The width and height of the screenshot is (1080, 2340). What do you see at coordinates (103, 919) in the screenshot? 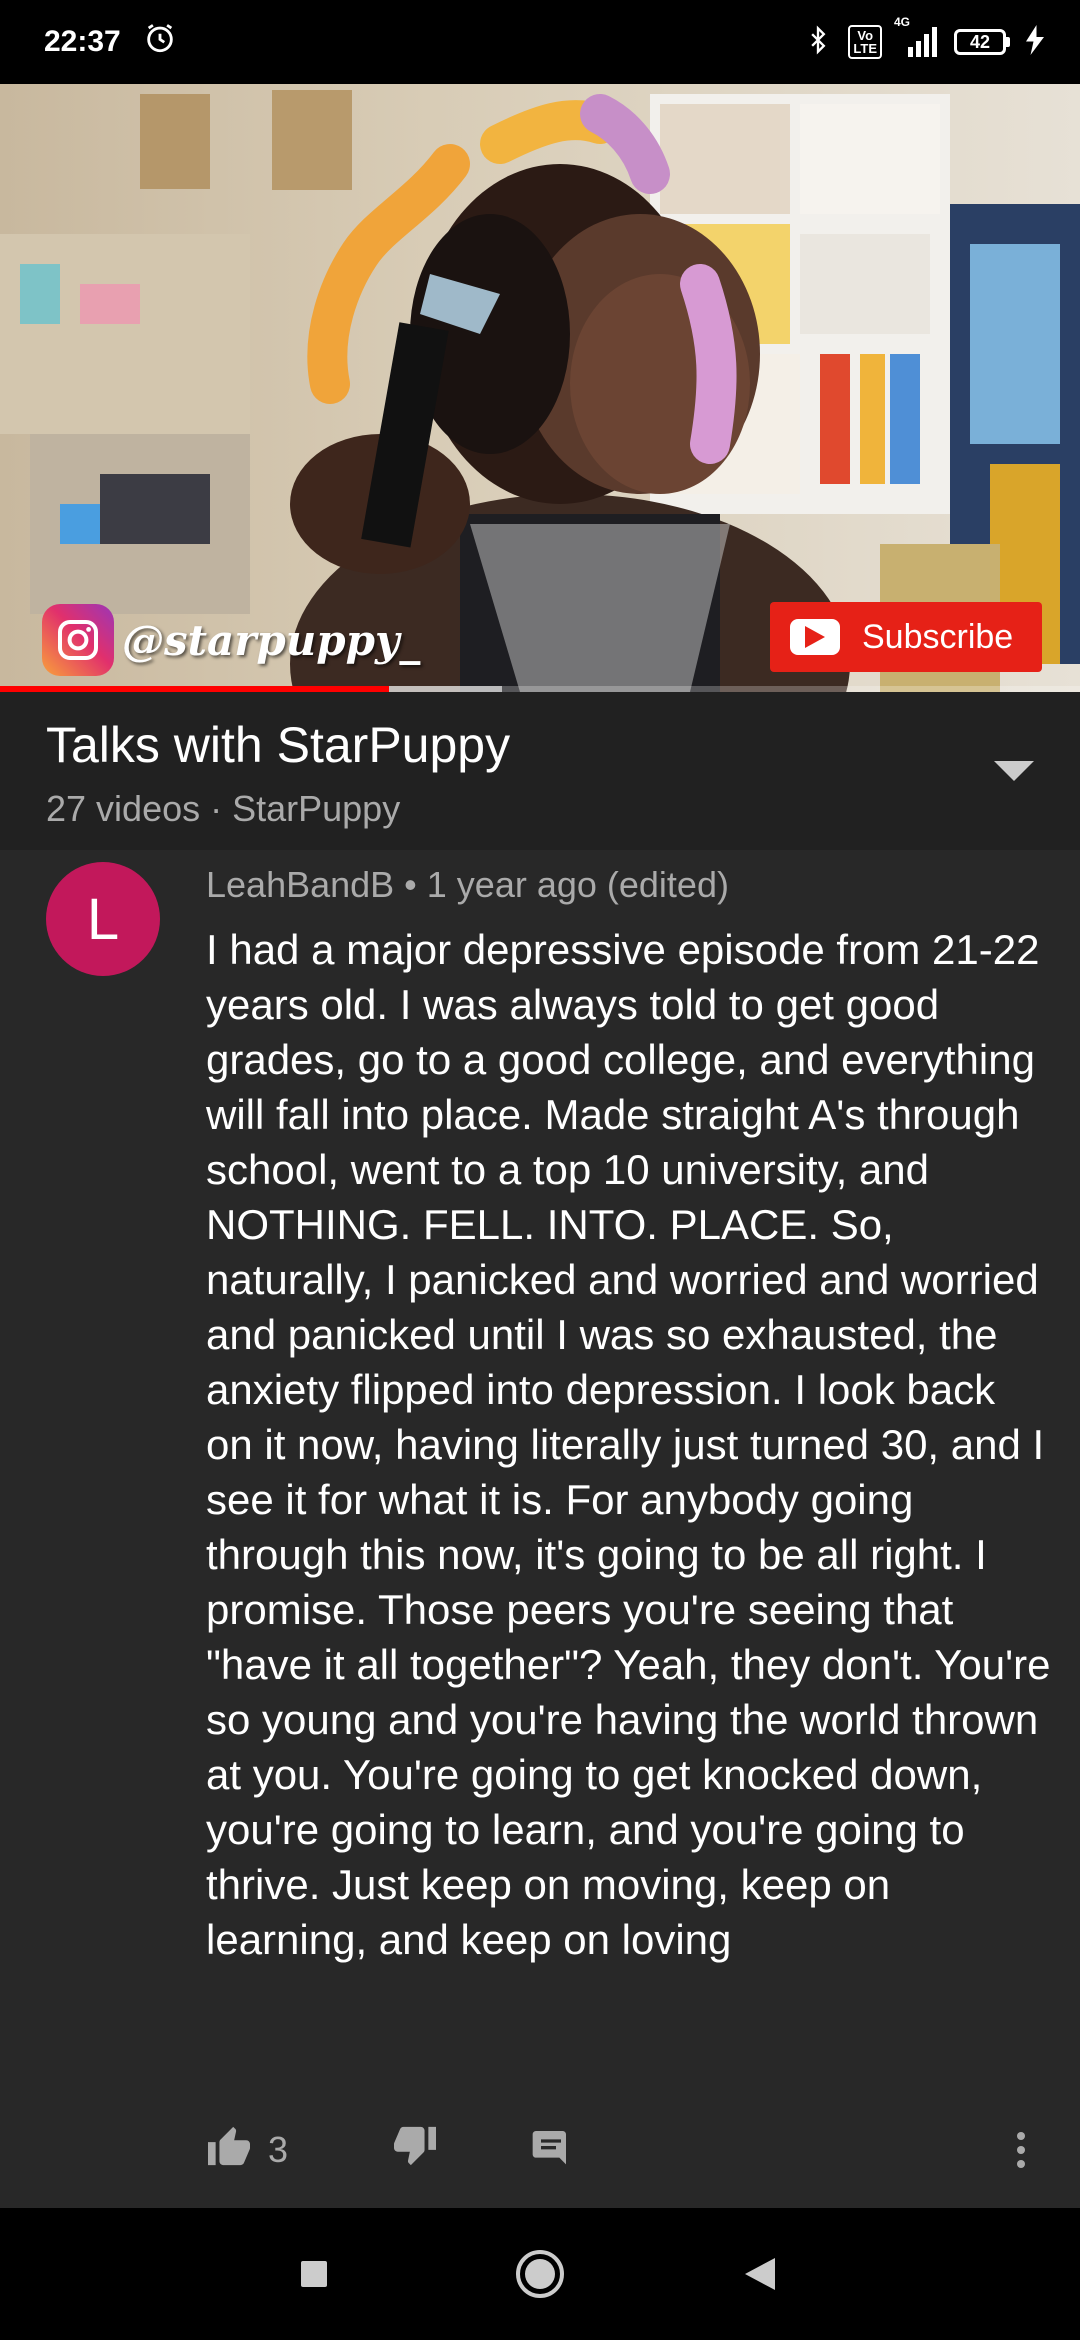
I see `avatar: L` at bounding box center [103, 919].